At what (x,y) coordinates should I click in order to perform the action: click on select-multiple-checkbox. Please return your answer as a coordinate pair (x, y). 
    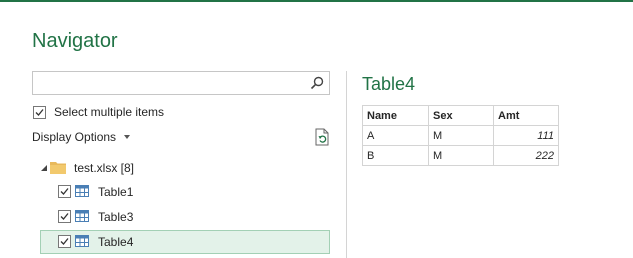
    Looking at the image, I should click on (39, 112).